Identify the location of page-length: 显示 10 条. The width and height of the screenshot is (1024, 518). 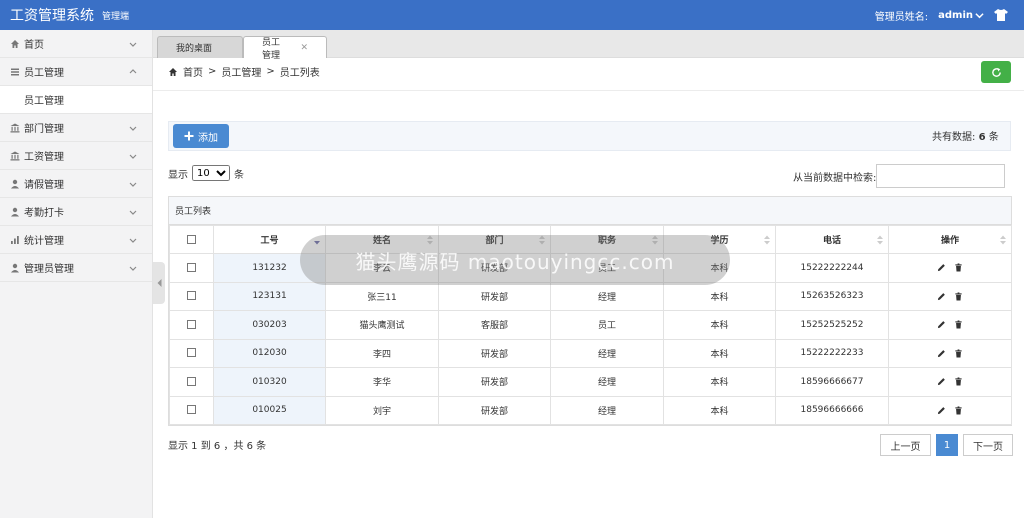
(206, 173).